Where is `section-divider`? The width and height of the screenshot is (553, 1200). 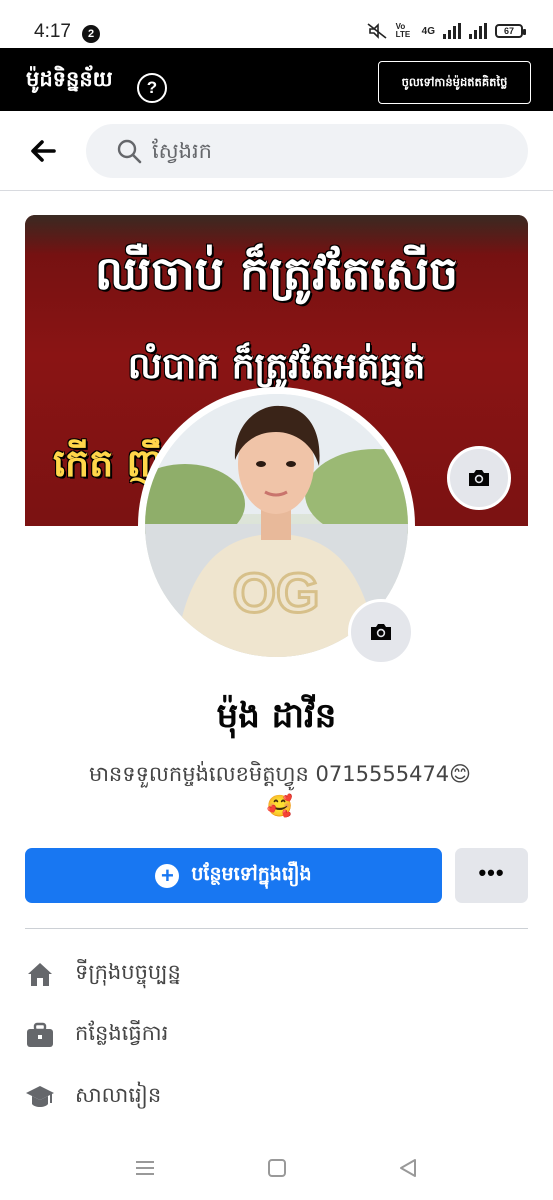 section-divider is located at coordinates (276, 928).